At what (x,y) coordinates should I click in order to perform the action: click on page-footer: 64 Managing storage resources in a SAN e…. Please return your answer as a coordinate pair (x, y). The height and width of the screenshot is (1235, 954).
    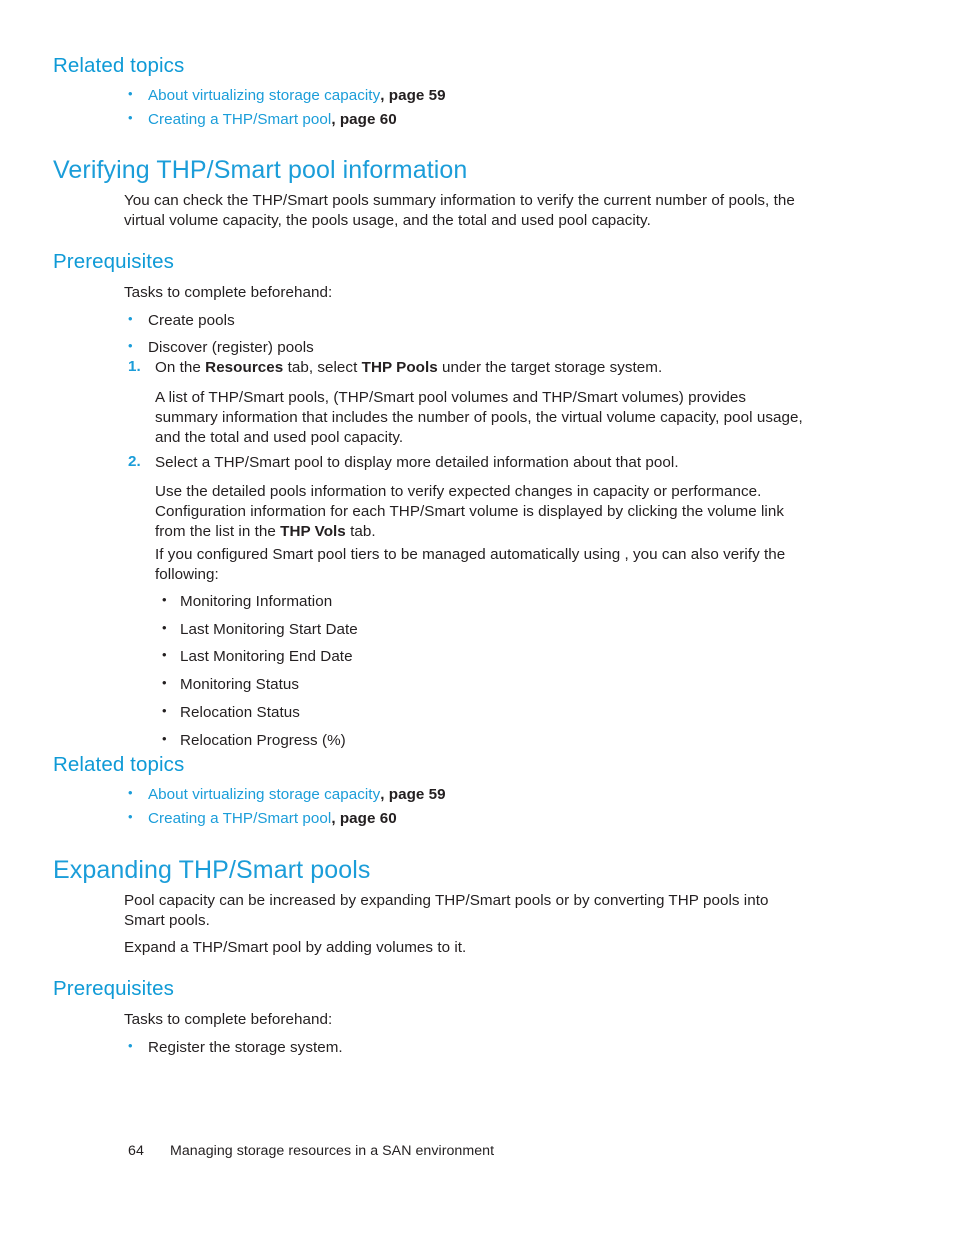
    Looking at the image, I should click on (311, 1151).